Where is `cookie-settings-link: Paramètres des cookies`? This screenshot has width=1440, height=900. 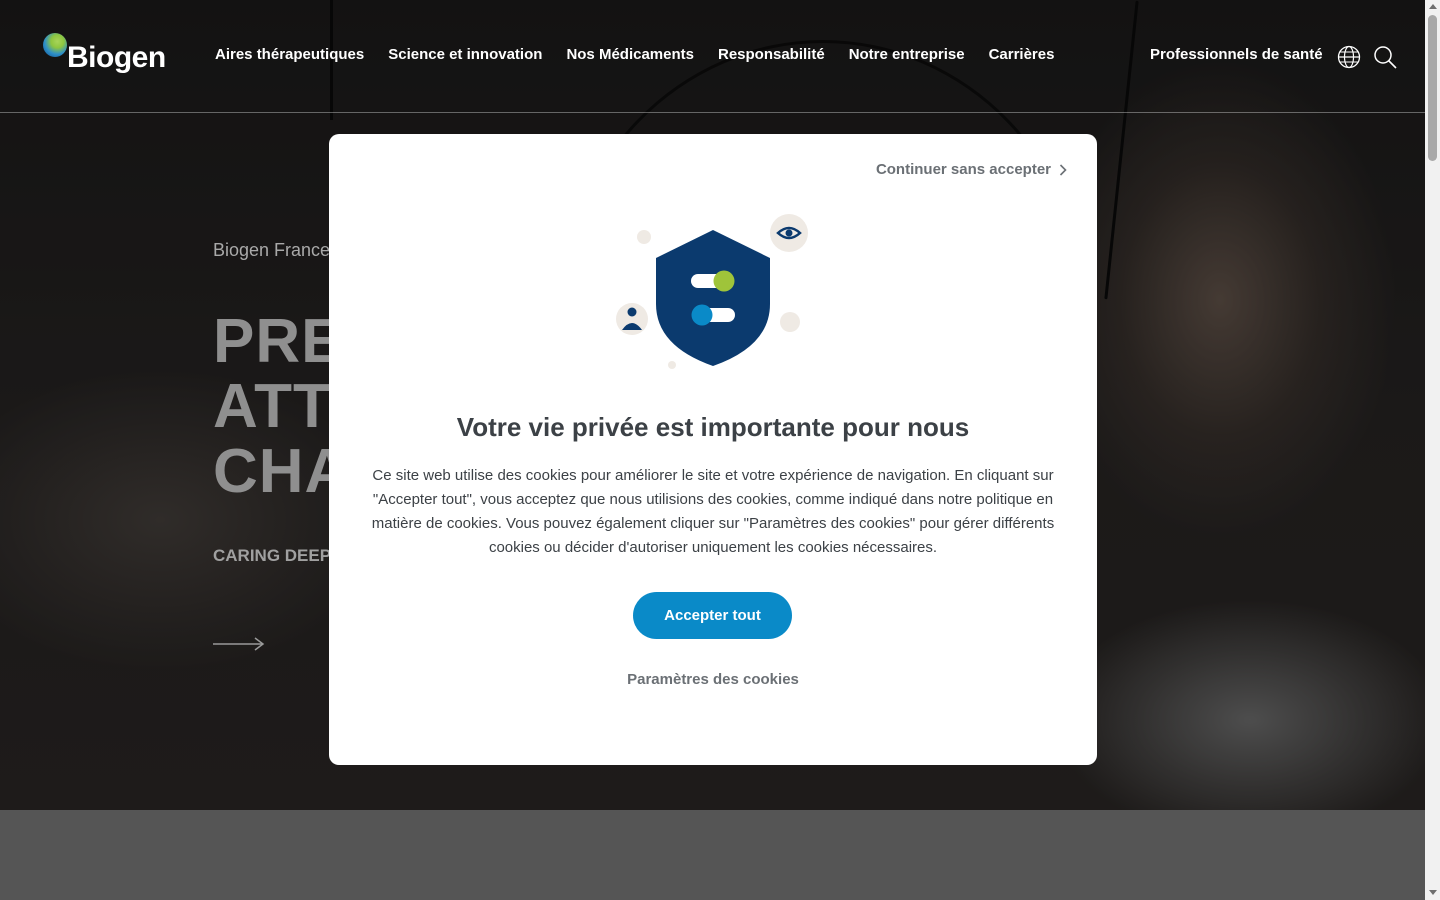 cookie-settings-link: Paramètres des cookies is located at coordinates (713, 679).